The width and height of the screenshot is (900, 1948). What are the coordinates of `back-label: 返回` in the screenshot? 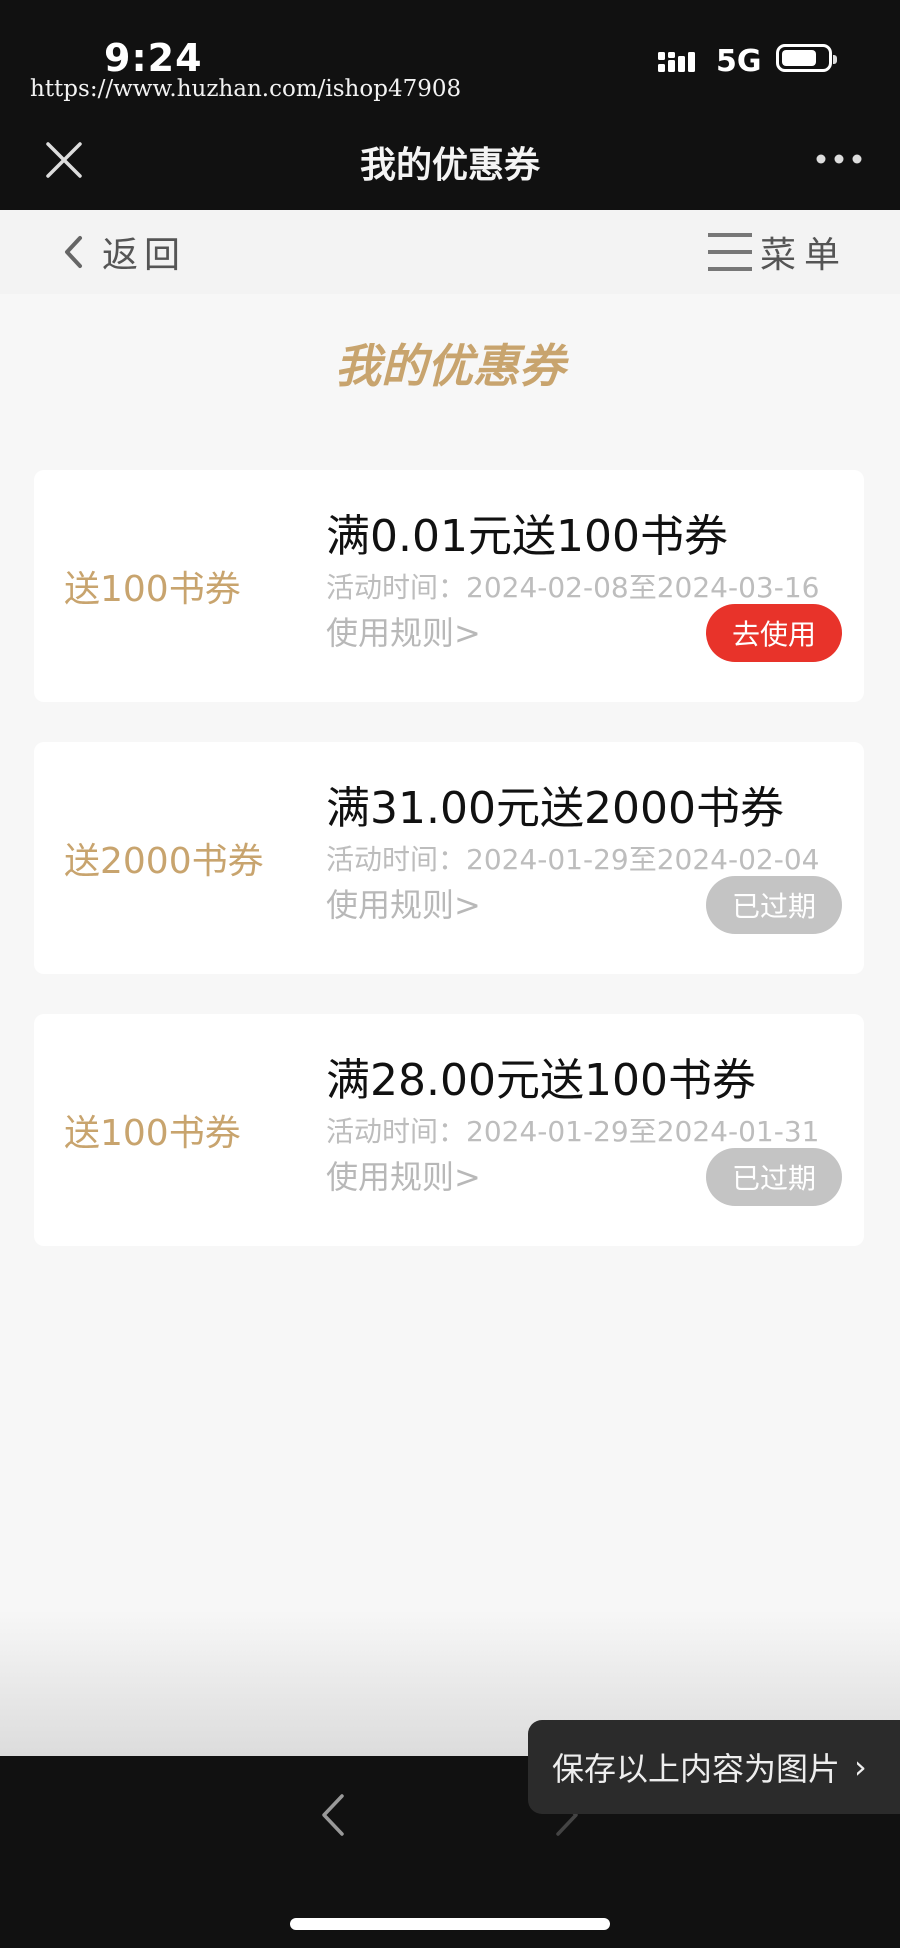 It's located at (144, 255).